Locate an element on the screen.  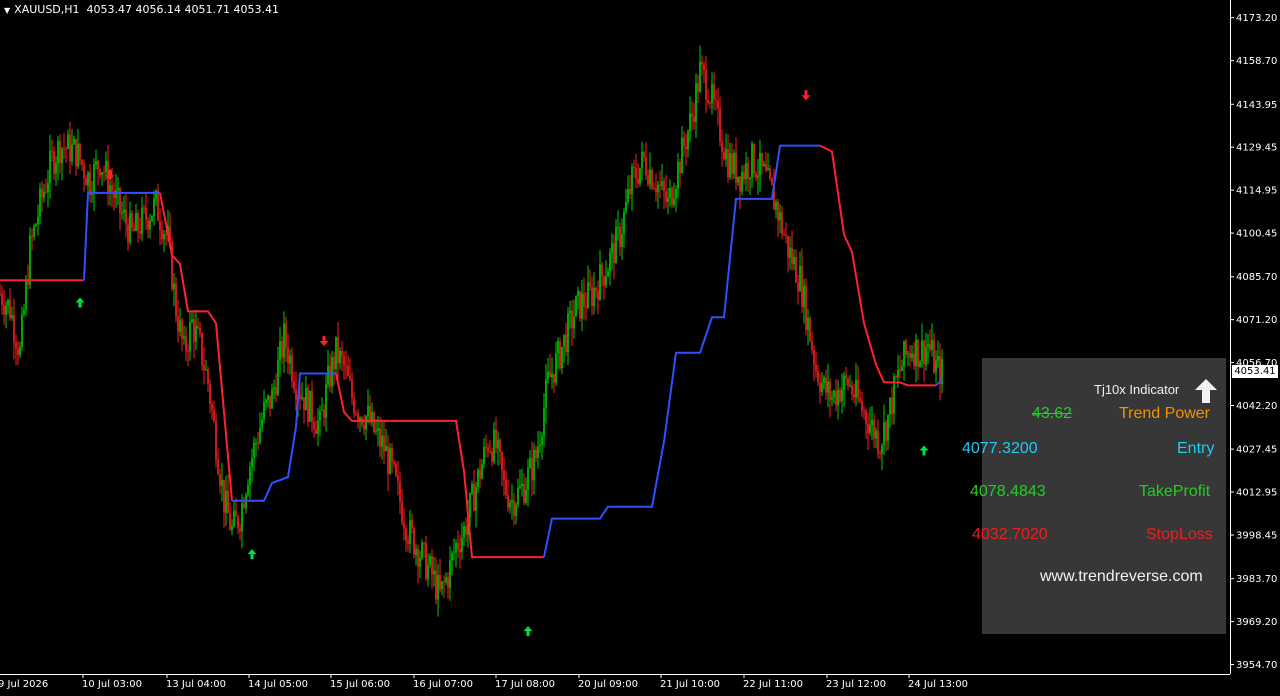
website-text: www.trendreverse.com is located at coordinates (1121, 577).